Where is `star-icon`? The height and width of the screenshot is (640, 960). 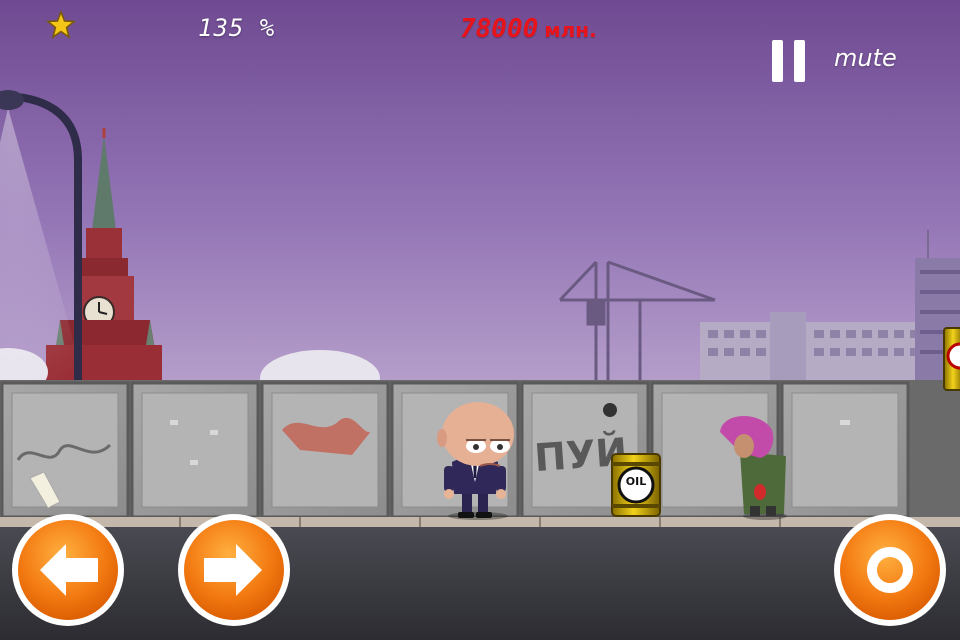 star-icon is located at coordinates (61, 24).